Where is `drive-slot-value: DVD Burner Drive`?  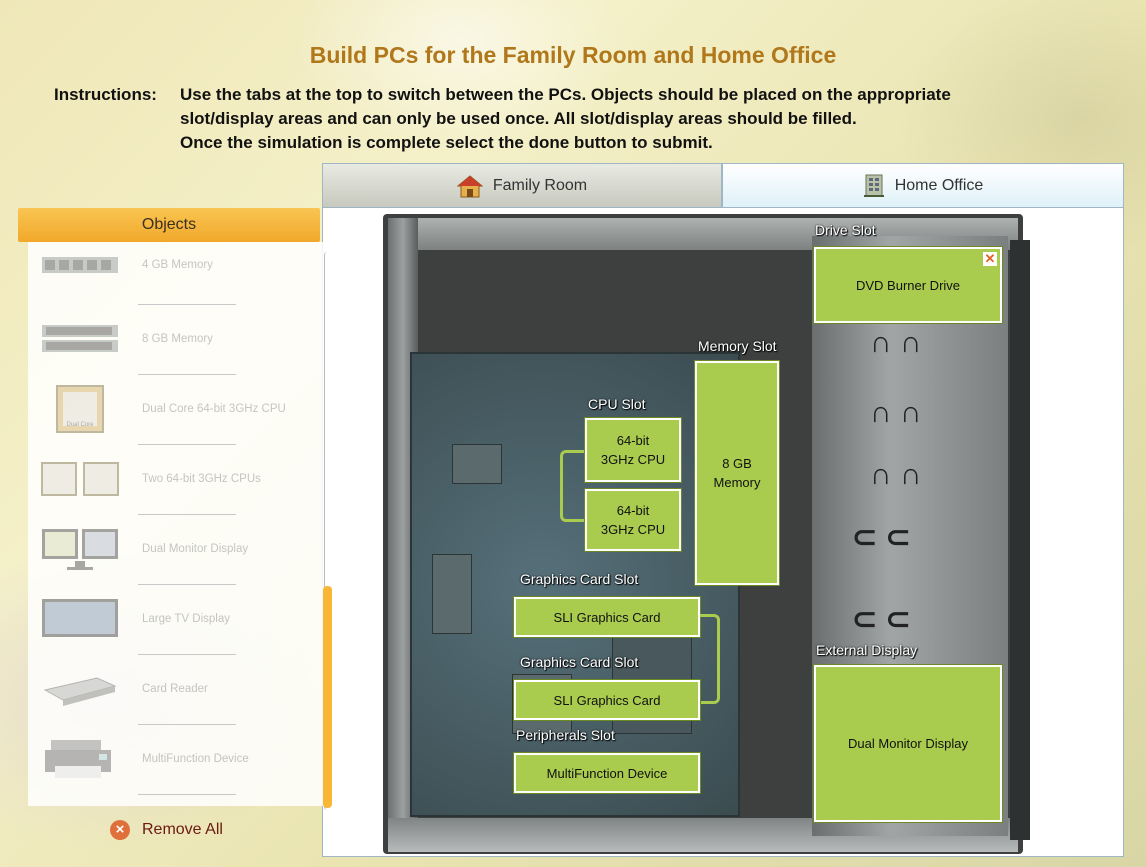
drive-slot-value: DVD Burner Drive is located at coordinates (908, 285).